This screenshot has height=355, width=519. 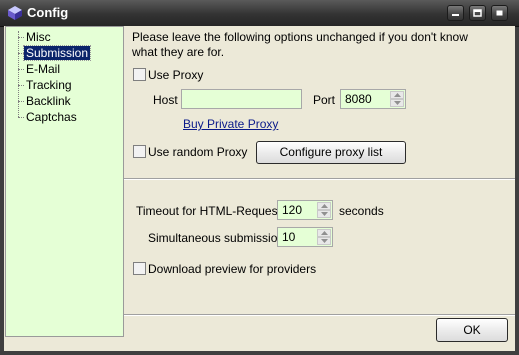 I want to click on title-bar: Config, so click(x=259, y=13).